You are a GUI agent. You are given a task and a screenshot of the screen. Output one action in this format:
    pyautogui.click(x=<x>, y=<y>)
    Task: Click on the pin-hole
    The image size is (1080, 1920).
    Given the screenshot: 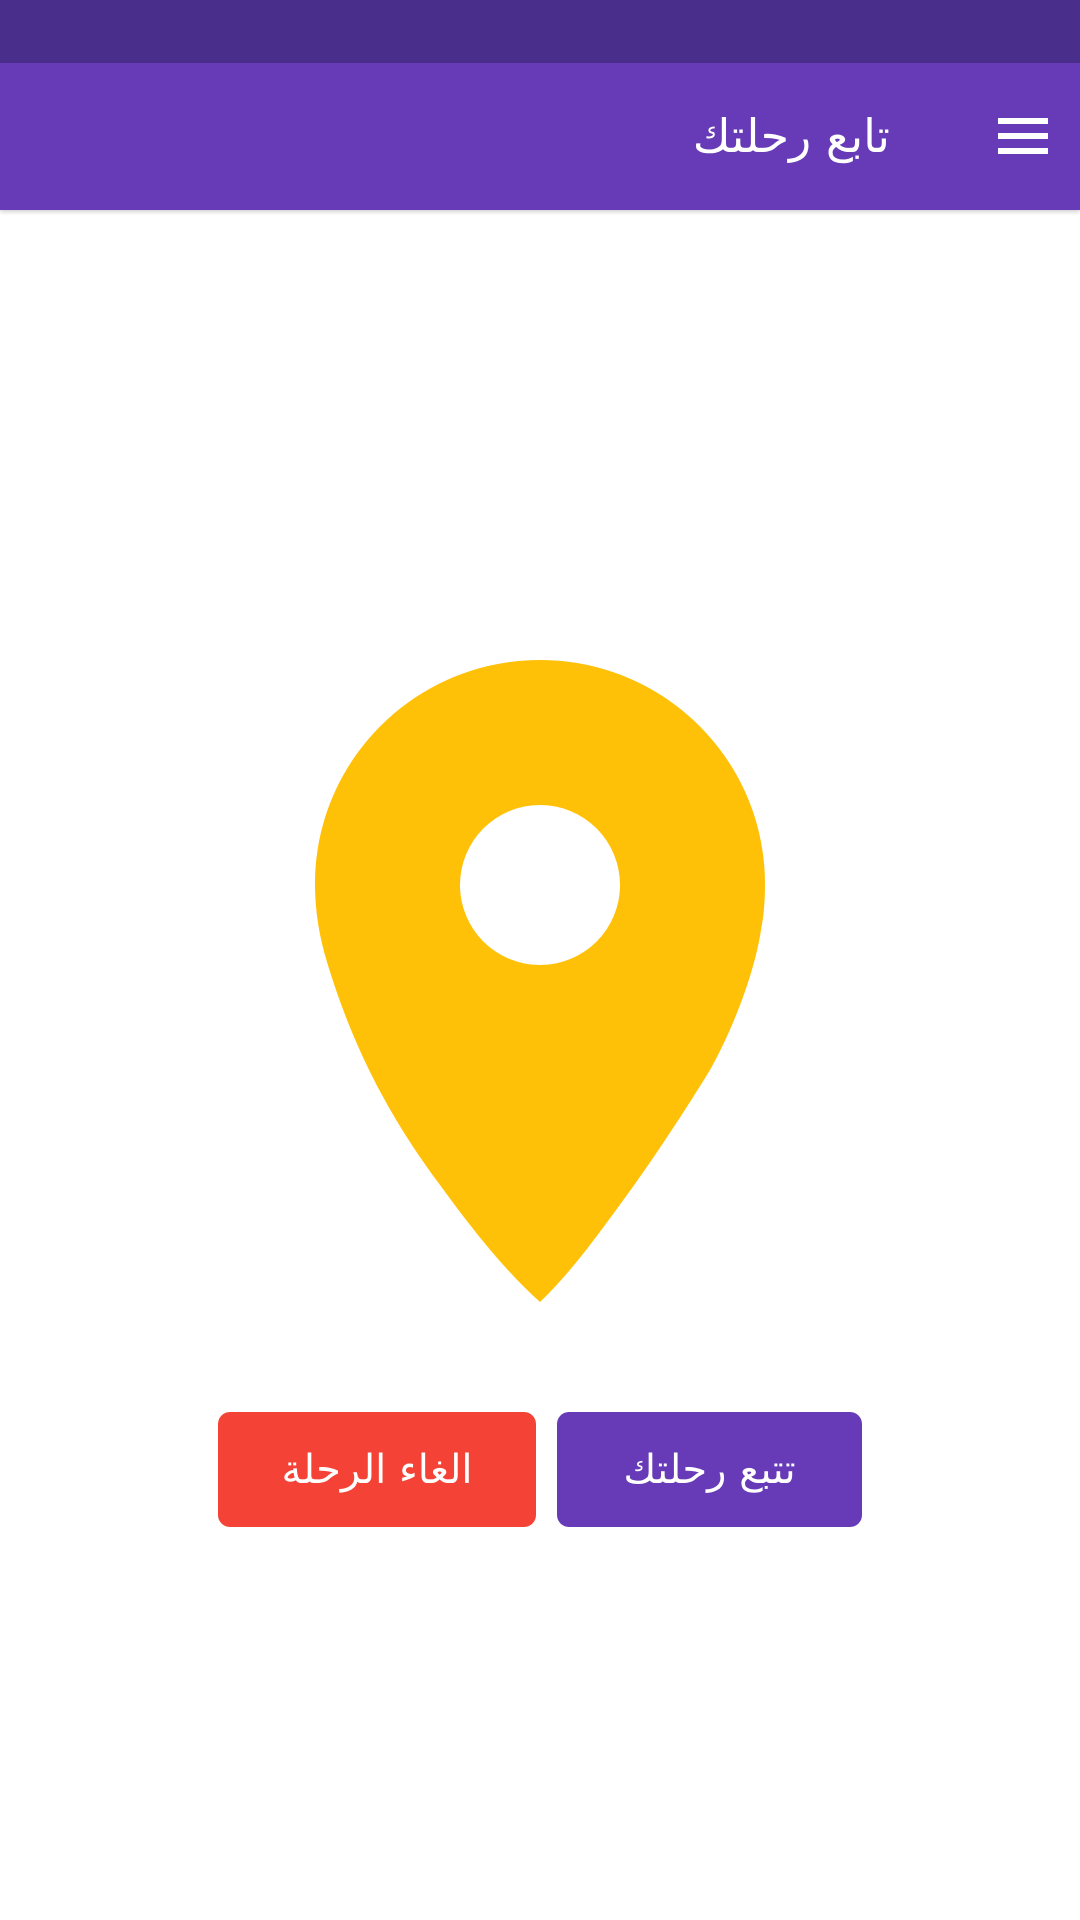 What is the action you would take?
    pyautogui.click(x=540, y=885)
    